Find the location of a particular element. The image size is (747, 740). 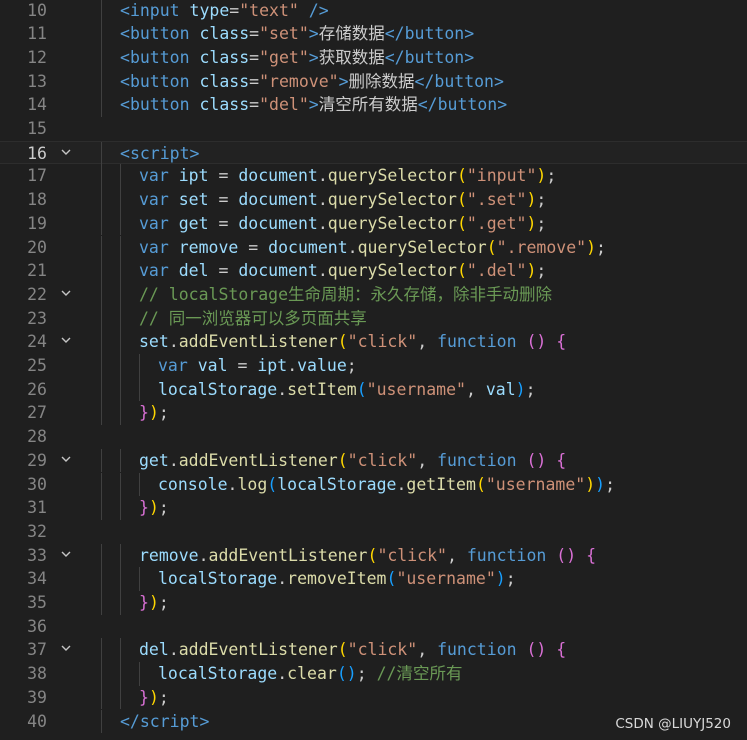

code-line: 26 localStorage.setItem("username", val); is located at coordinates (373, 389).